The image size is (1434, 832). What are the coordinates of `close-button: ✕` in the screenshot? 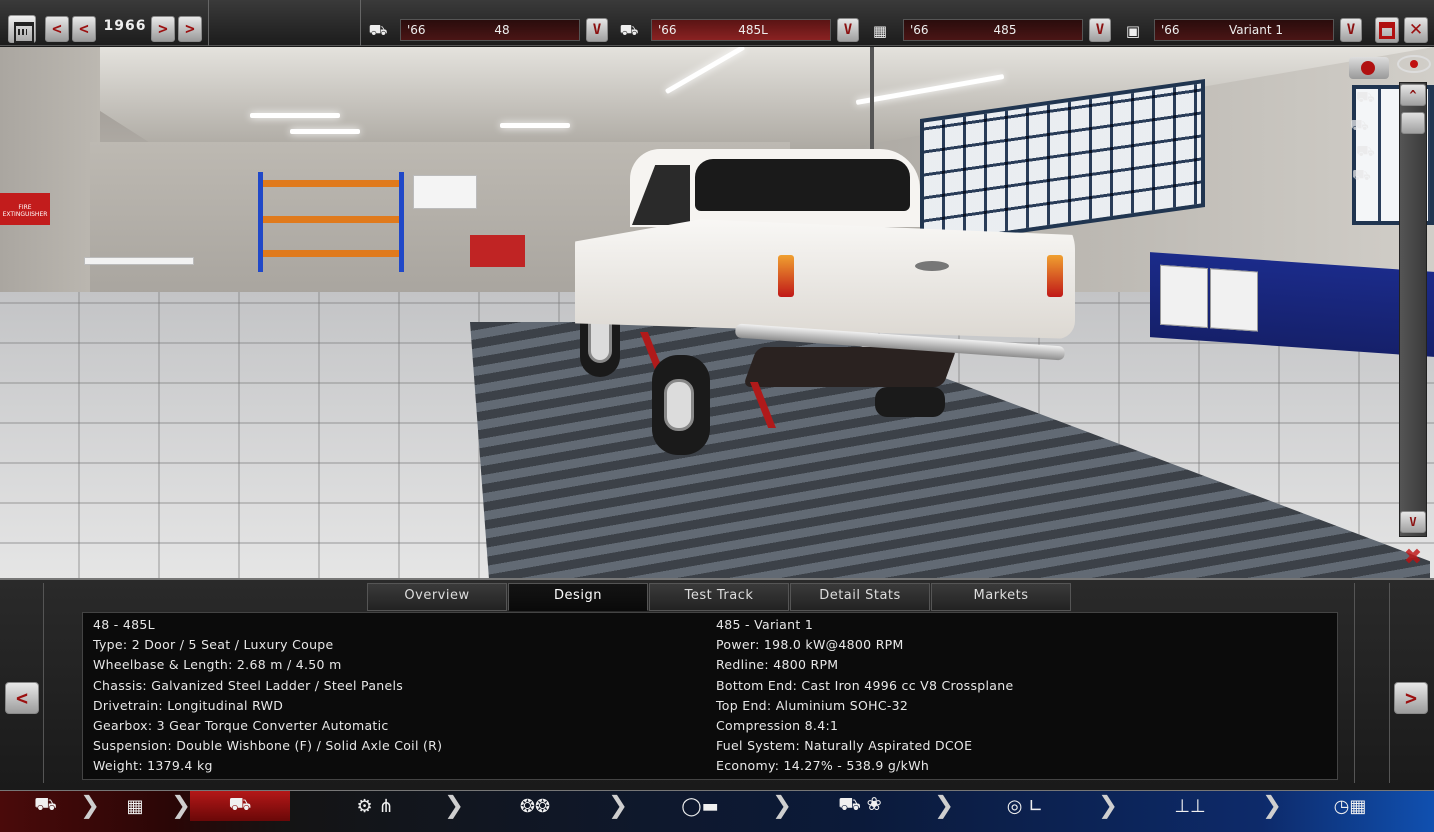 It's located at (1416, 30).